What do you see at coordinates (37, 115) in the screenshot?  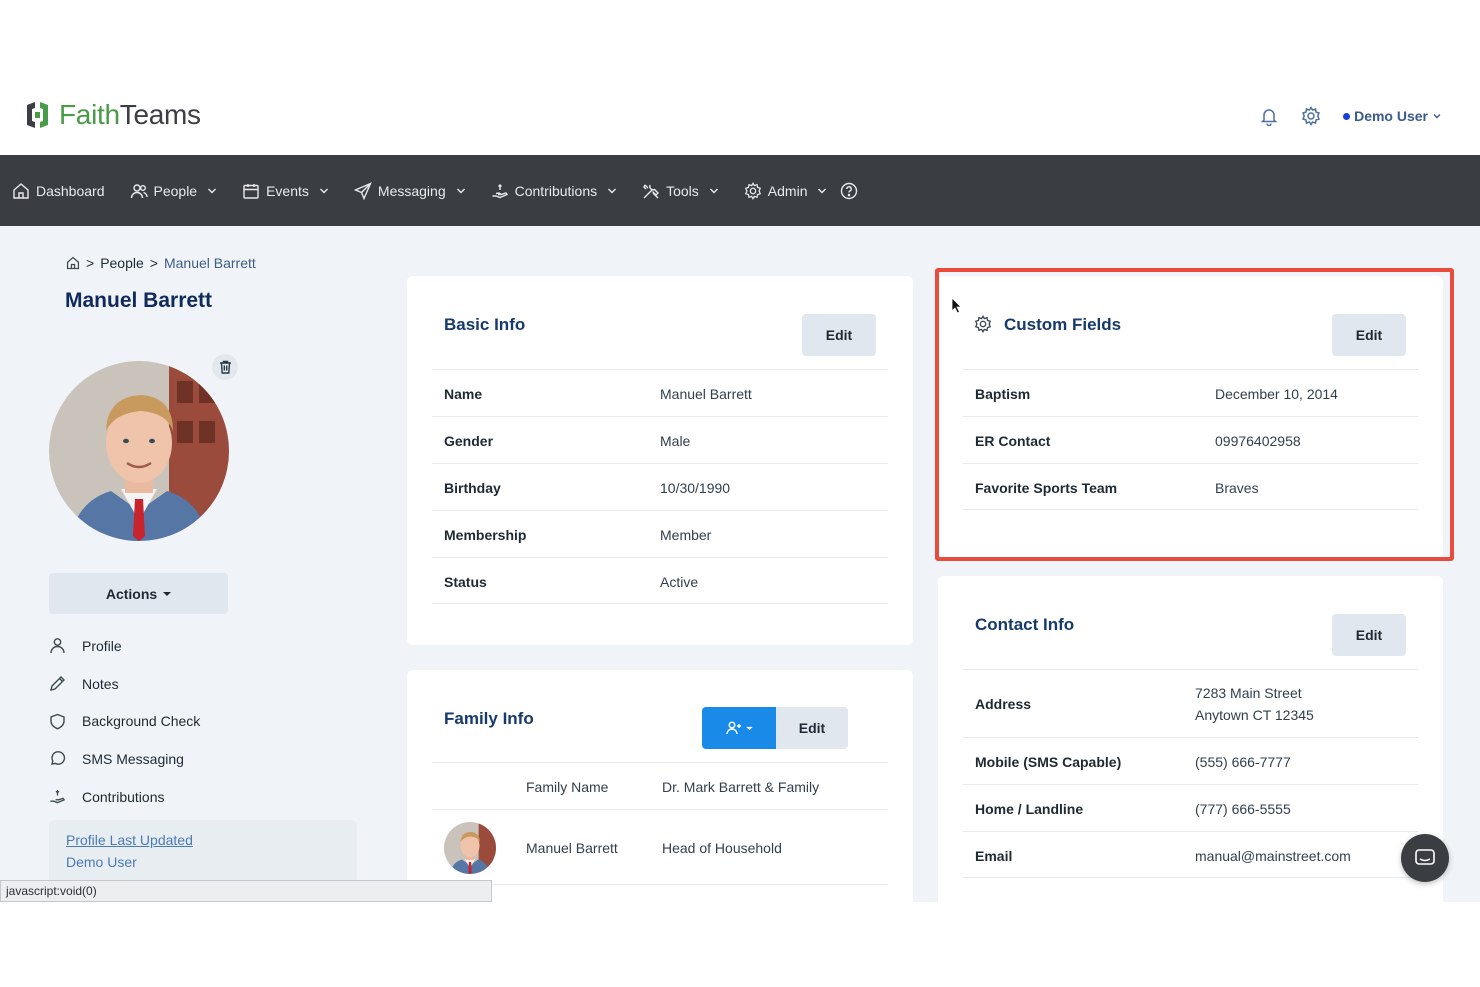 I see `logo-mark-icon` at bounding box center [37, 115].